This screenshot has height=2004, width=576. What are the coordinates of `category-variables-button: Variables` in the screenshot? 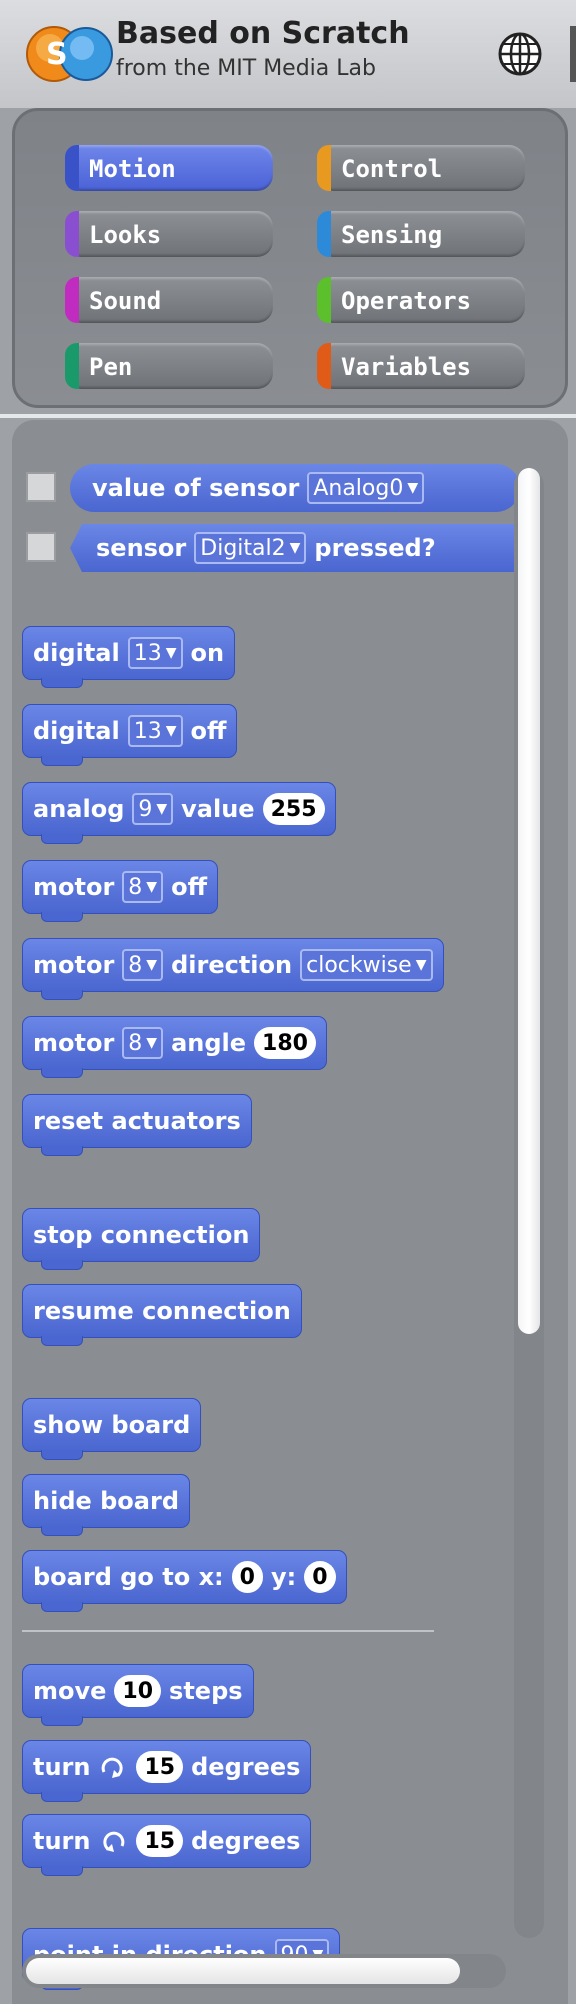 It's located at (421, 366).